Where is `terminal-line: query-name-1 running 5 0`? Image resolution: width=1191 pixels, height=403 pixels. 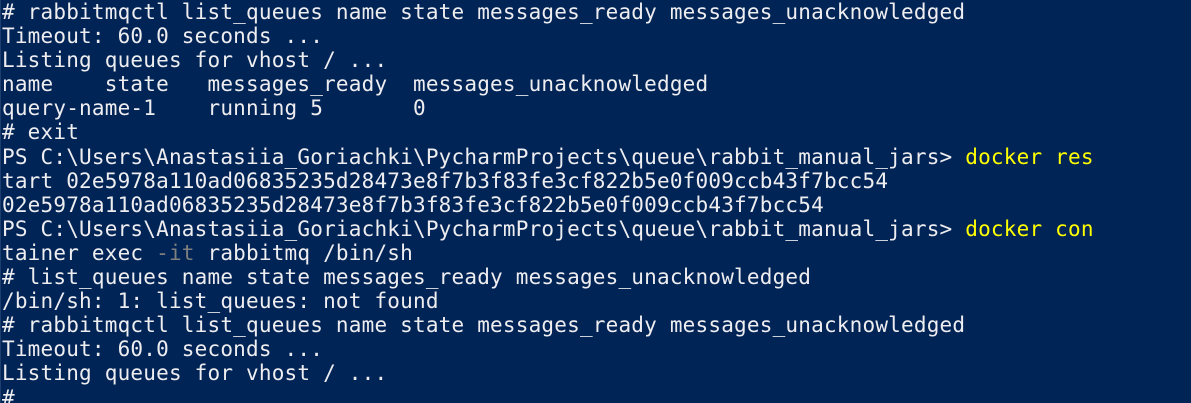 terminal-line: query-name-1 running 5 0 is located at coordinates (596, 108).